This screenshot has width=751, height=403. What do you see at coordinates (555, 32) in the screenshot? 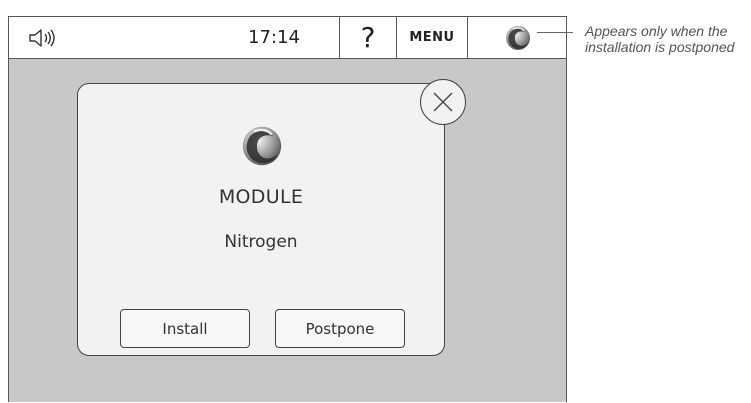
I see `callout-line` at bounding box center [555, 32].